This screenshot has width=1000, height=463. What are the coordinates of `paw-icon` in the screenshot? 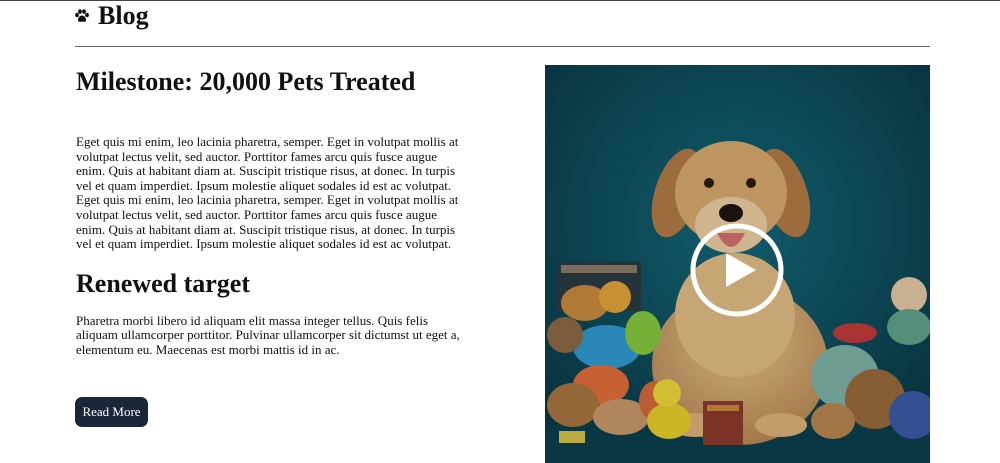 It's located at (82, 16).